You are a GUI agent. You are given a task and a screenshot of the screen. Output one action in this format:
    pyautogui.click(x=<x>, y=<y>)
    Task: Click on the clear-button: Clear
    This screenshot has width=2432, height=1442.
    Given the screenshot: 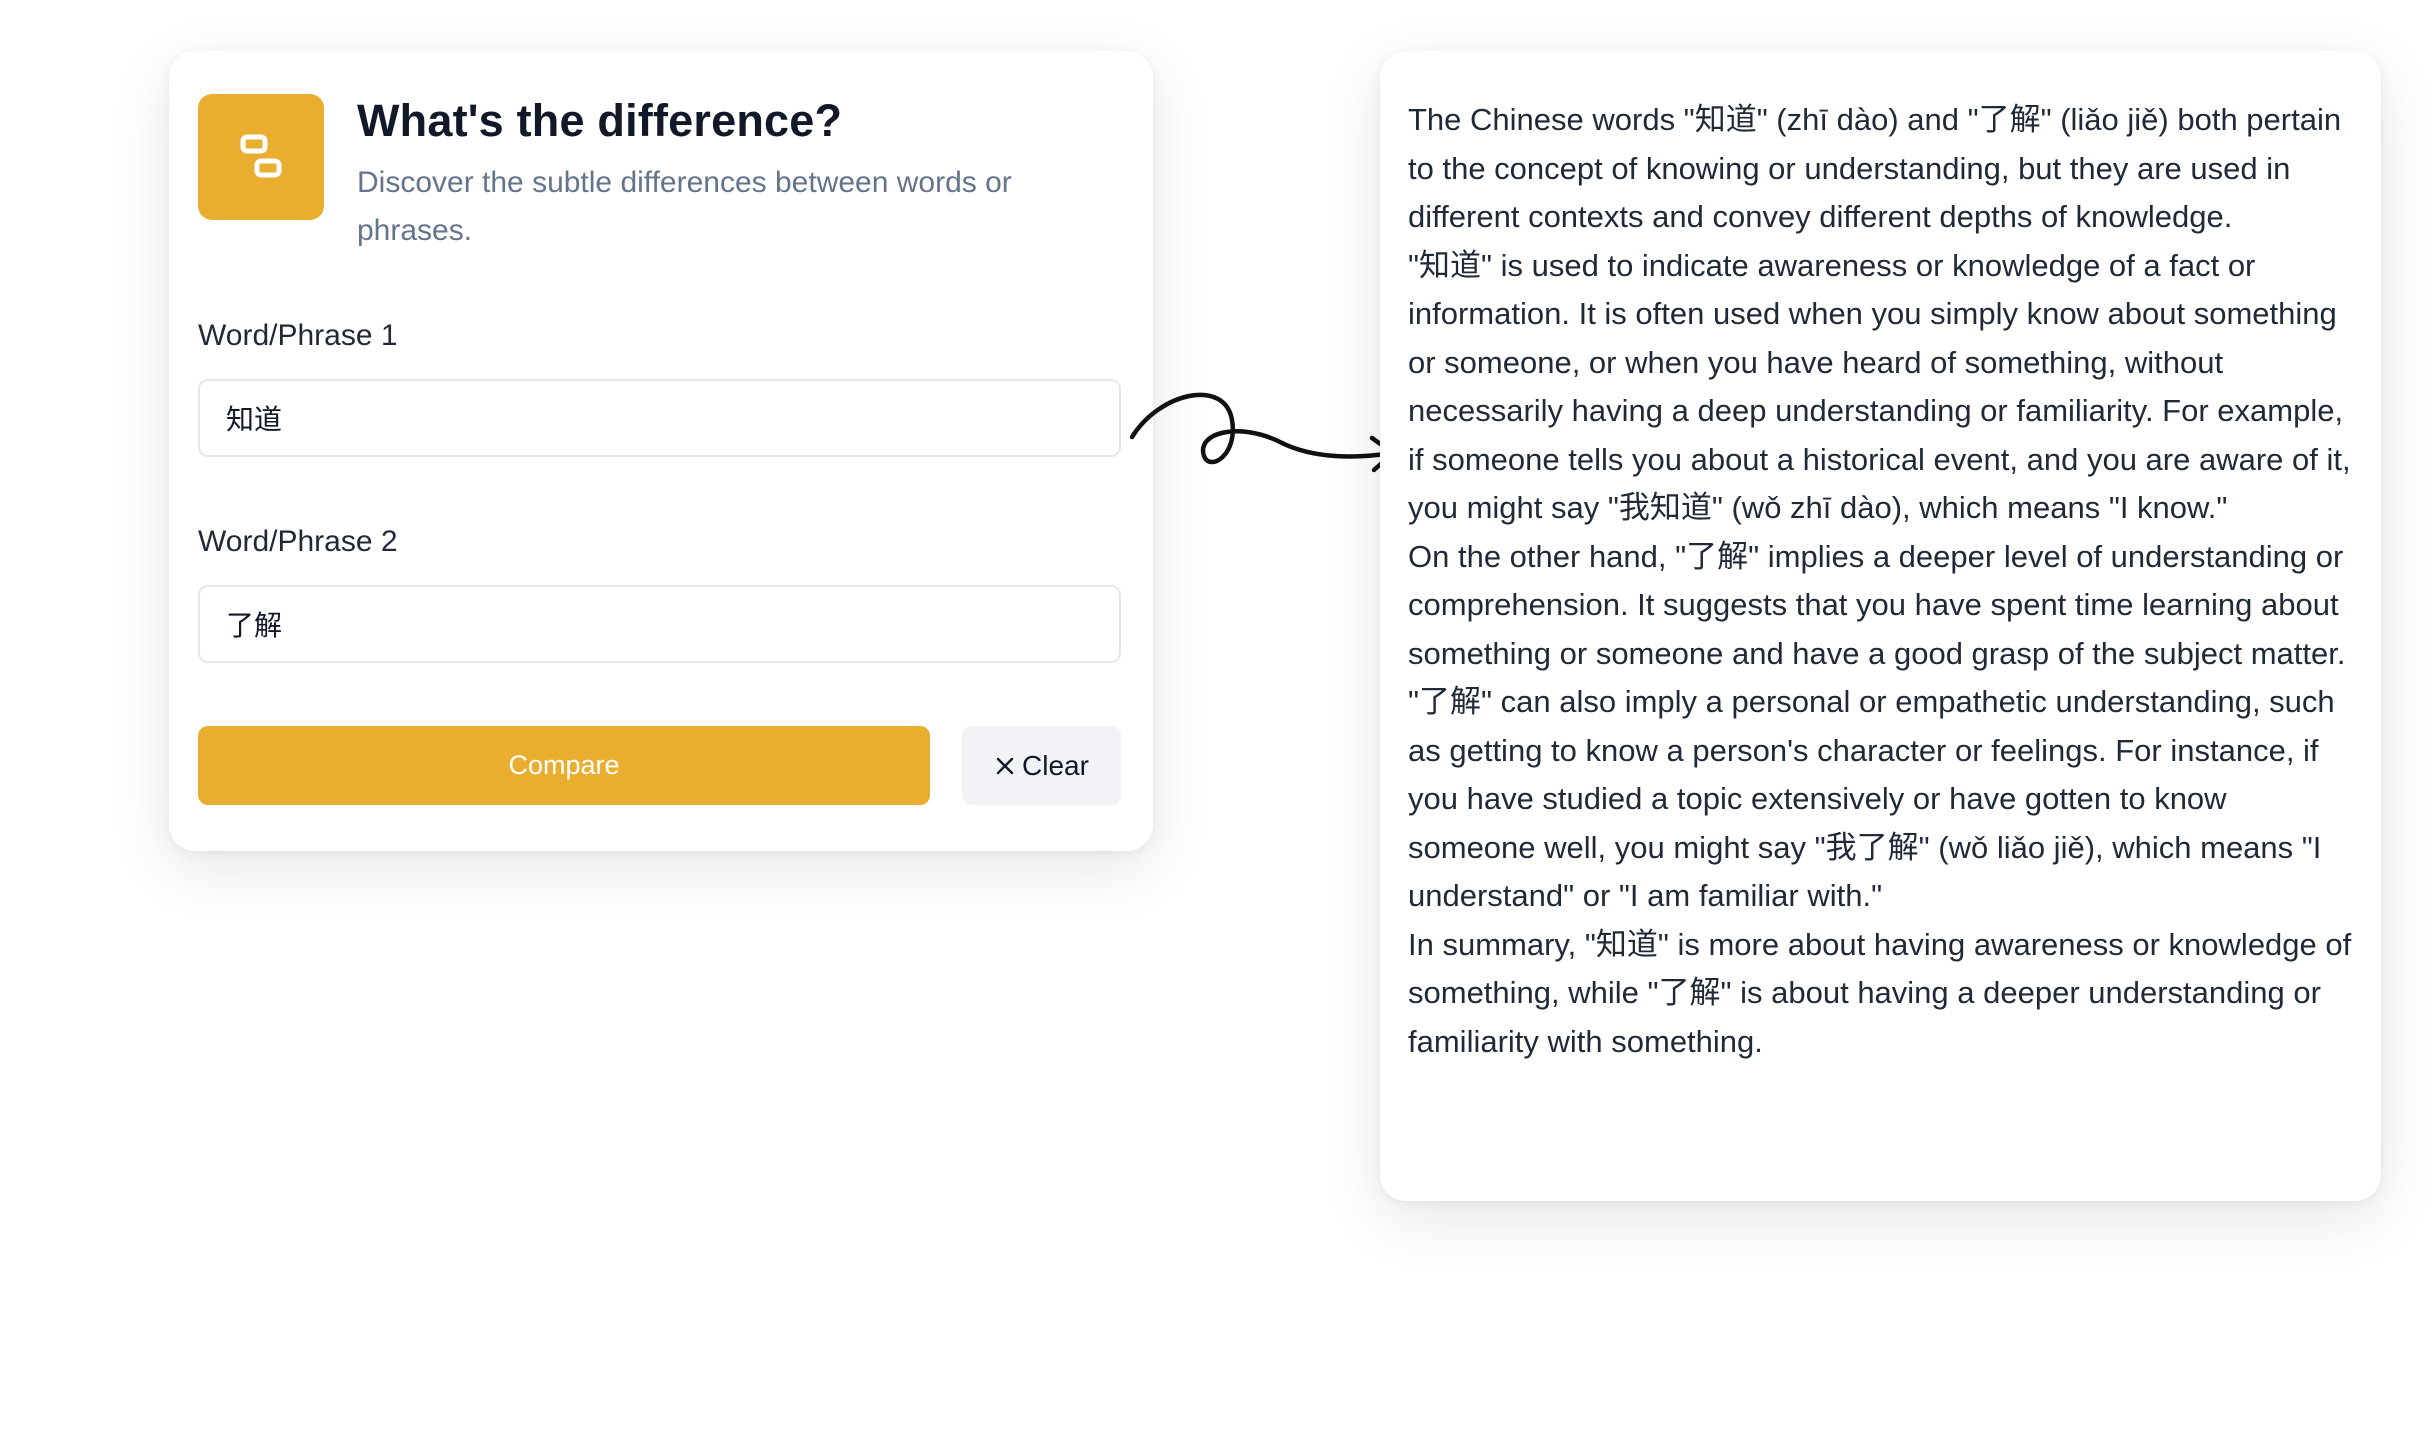 What is the action you would take?
    pyautogui.click(x=1041, y=765)
    